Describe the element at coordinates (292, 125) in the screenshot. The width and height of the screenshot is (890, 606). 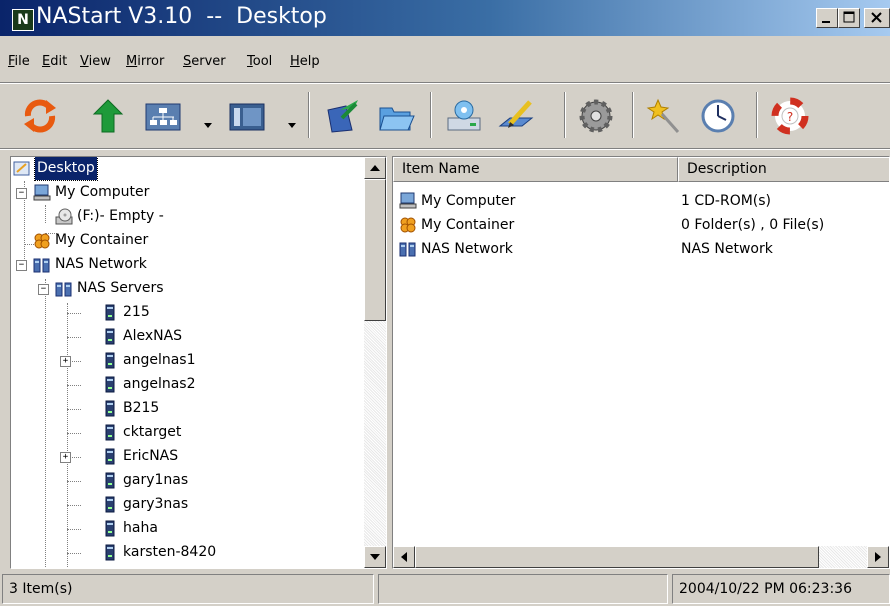
I see `display-view-dropdown-icon` at that location.